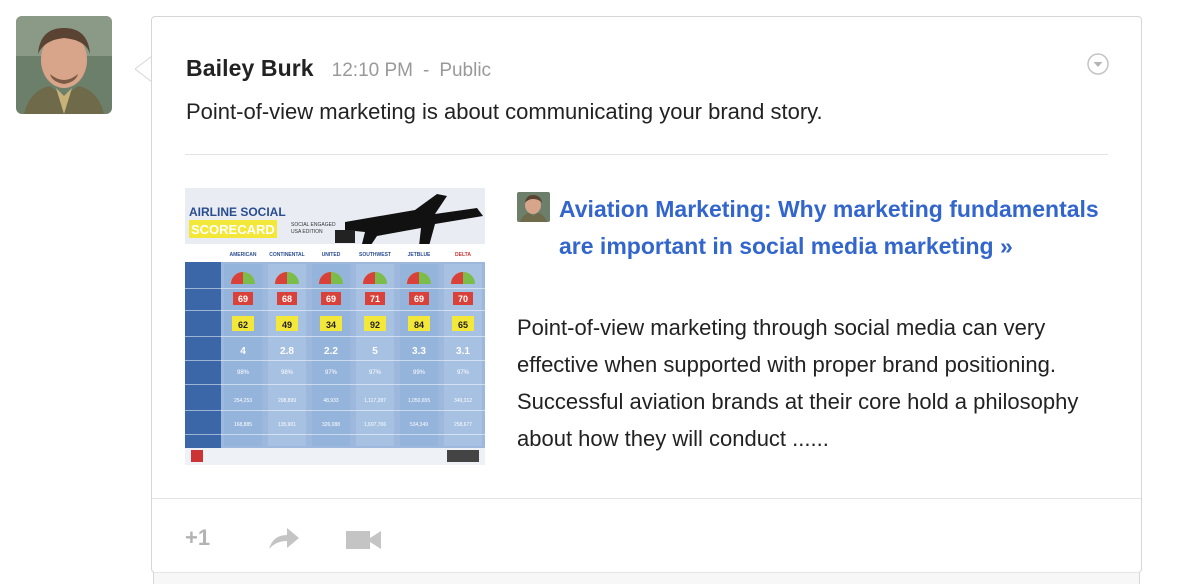 The width and height of the screenshot is (1186, 584). Describe the element at coordinates (331, 255) in the screenshot. I see `thumb-airline-label: UNITED` at that location.